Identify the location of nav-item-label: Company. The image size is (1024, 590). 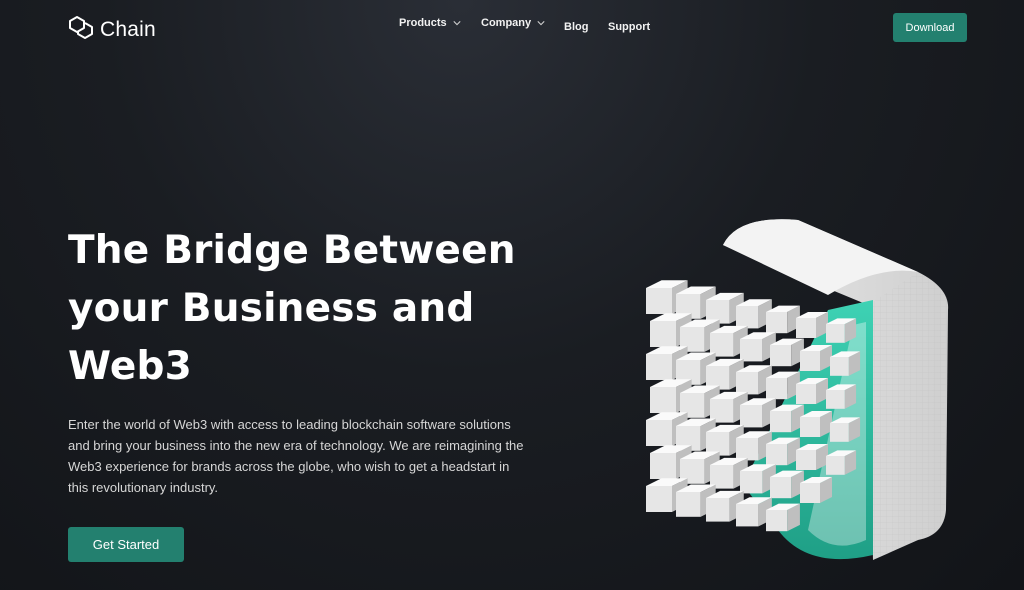
(506, 23).